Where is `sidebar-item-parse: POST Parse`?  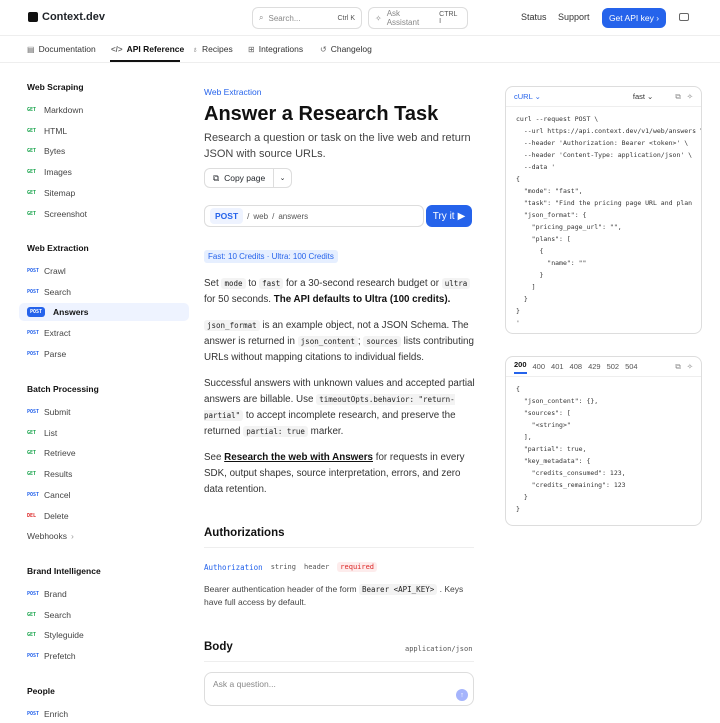
sidebar-item-parse: POST Parse is located at coordinates (104, 354).